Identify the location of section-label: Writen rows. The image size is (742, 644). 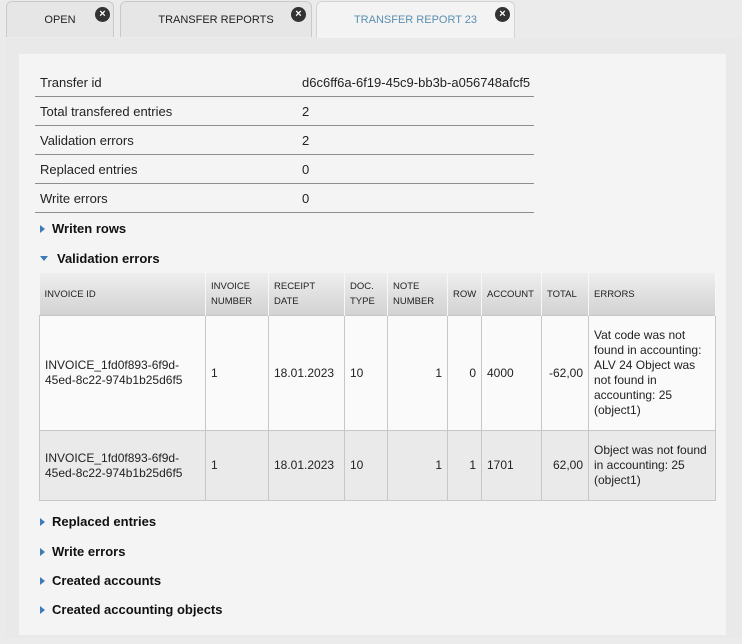
(89, 228).